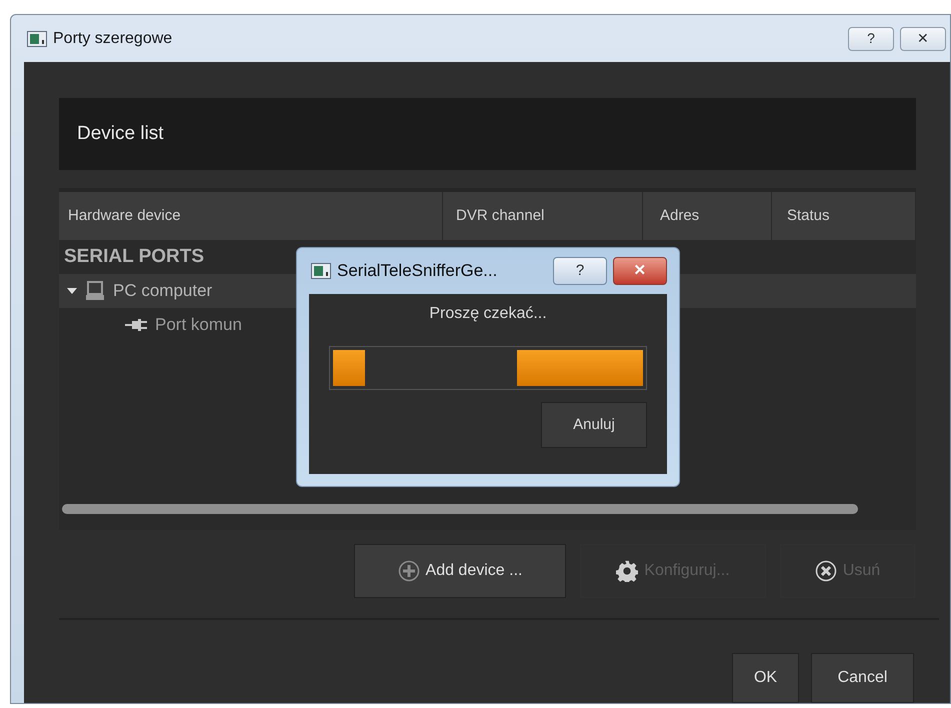  What do you see at coordinates (862, 678) in the screenshot?
I see `dialog-button: Cancel` at bounding box center [862, 678].